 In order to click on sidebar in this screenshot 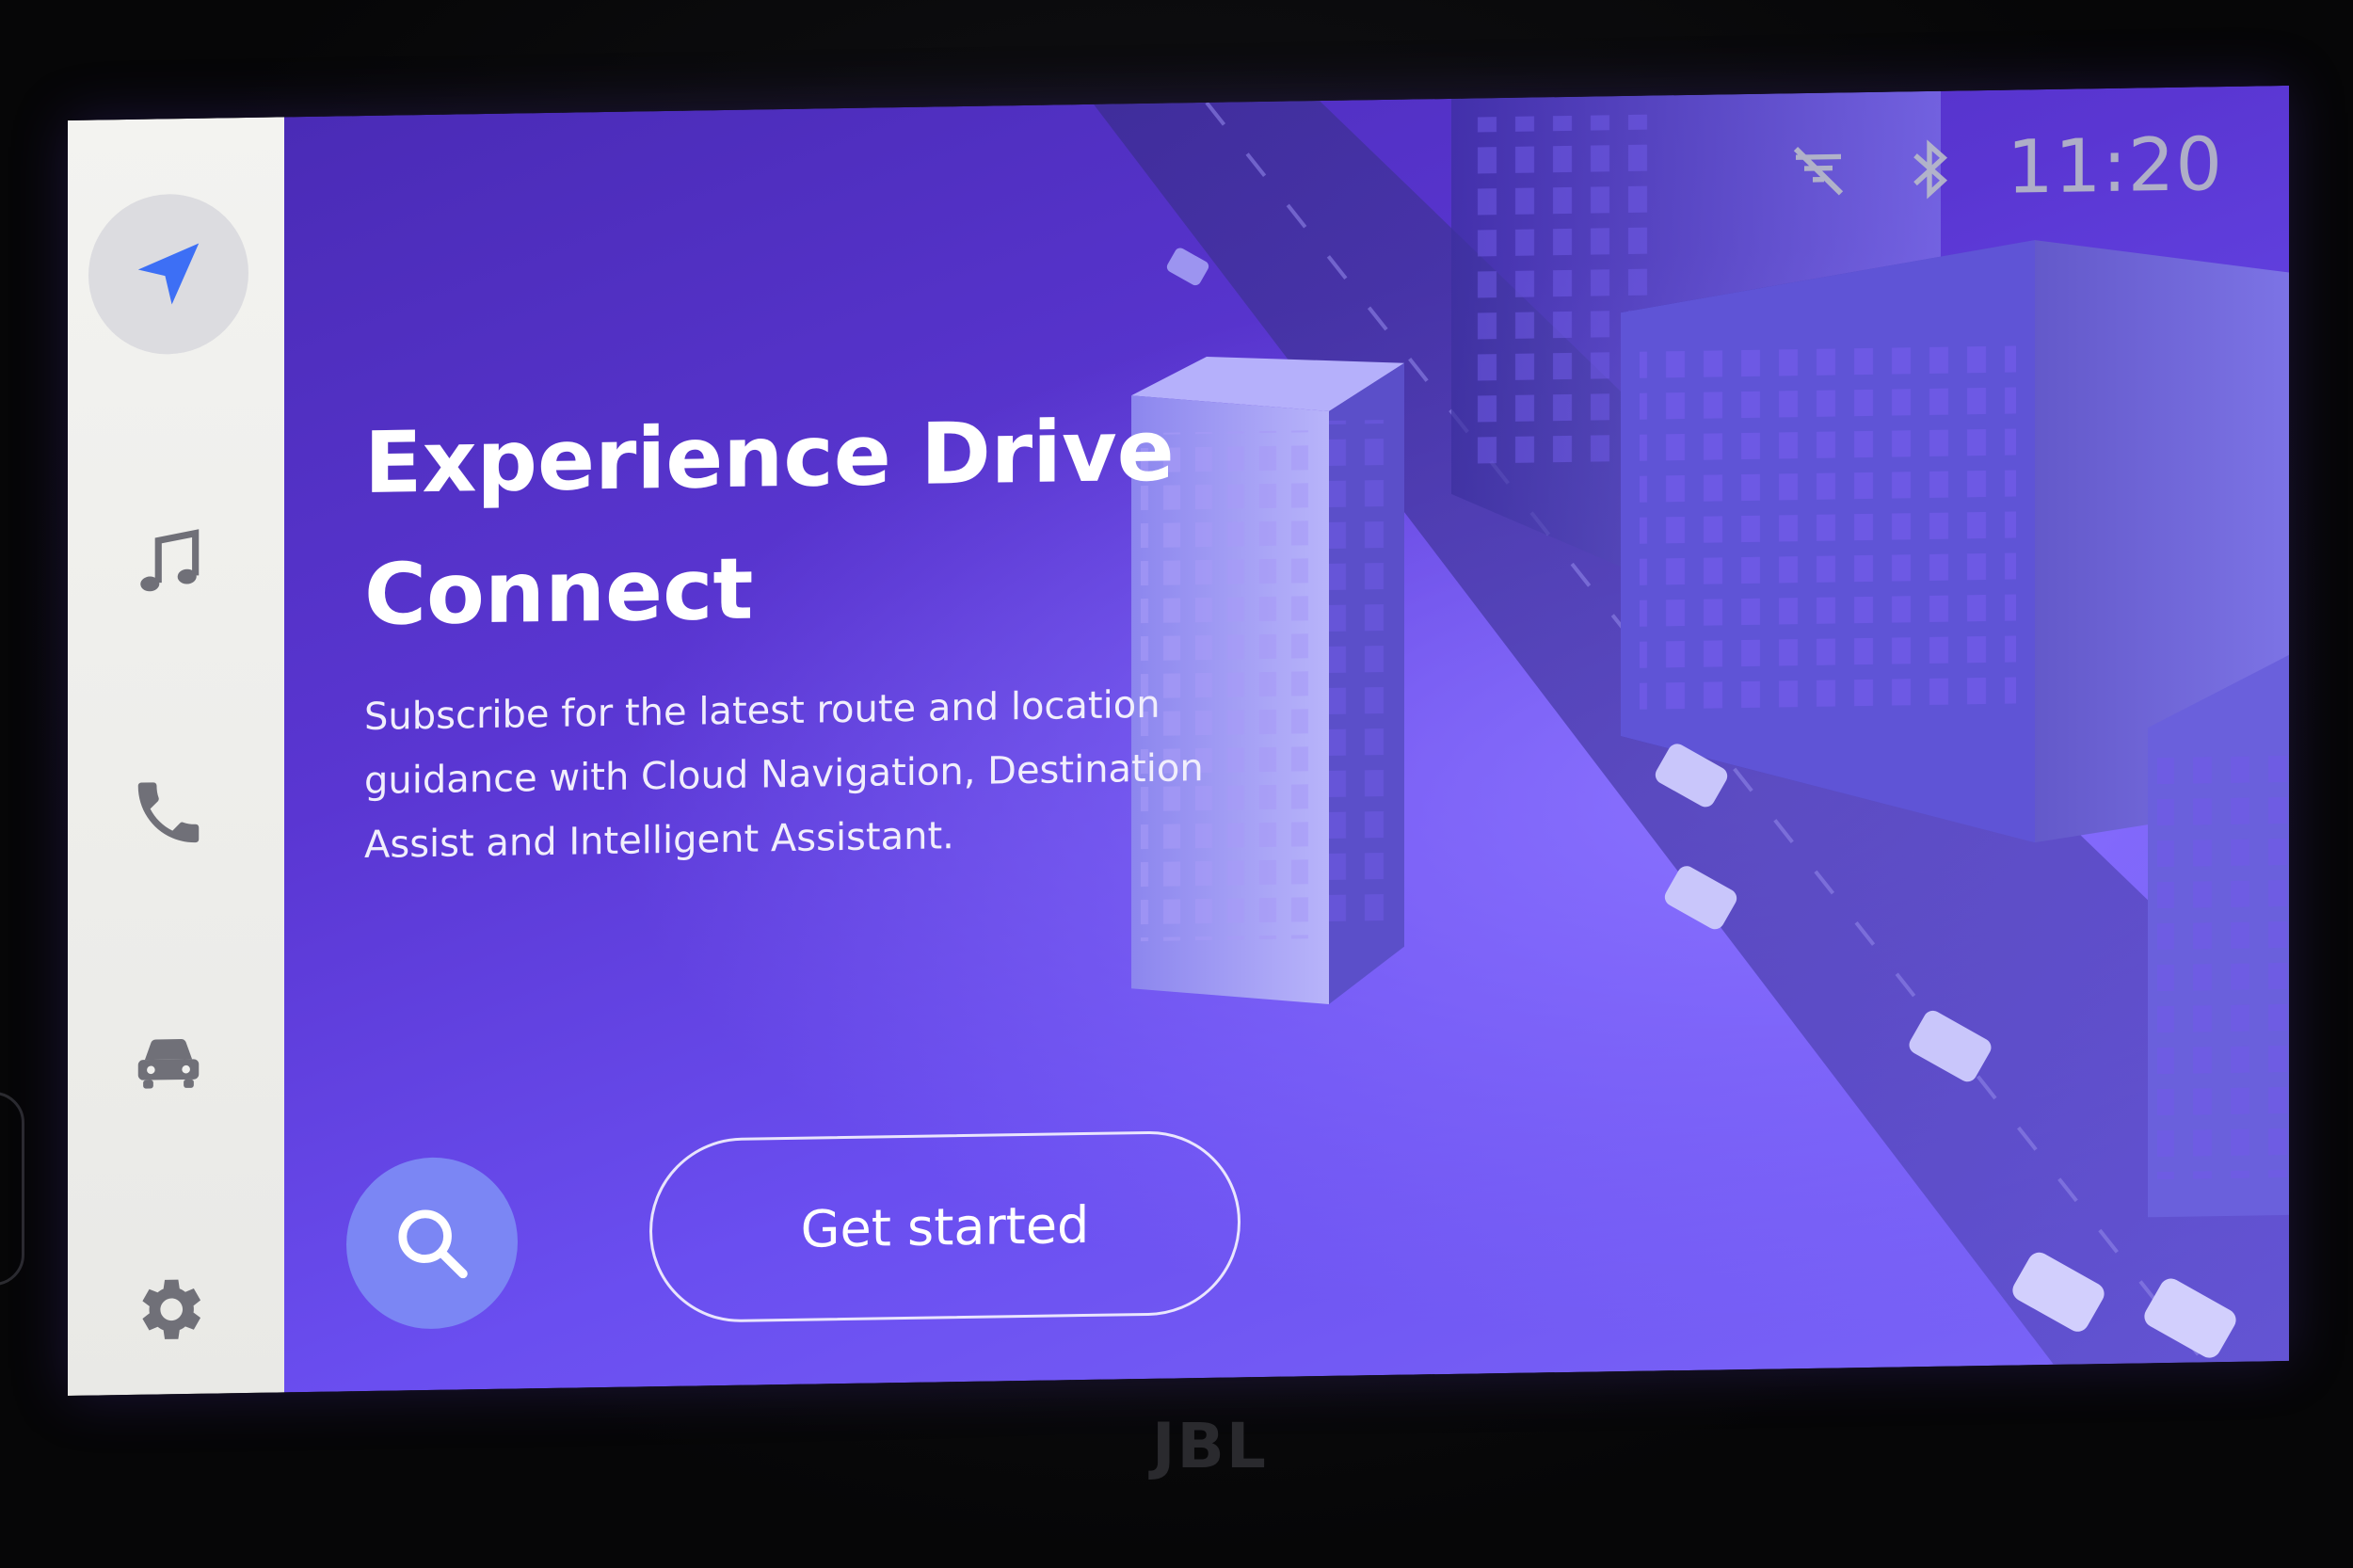, I will do `click(176, 757)`.